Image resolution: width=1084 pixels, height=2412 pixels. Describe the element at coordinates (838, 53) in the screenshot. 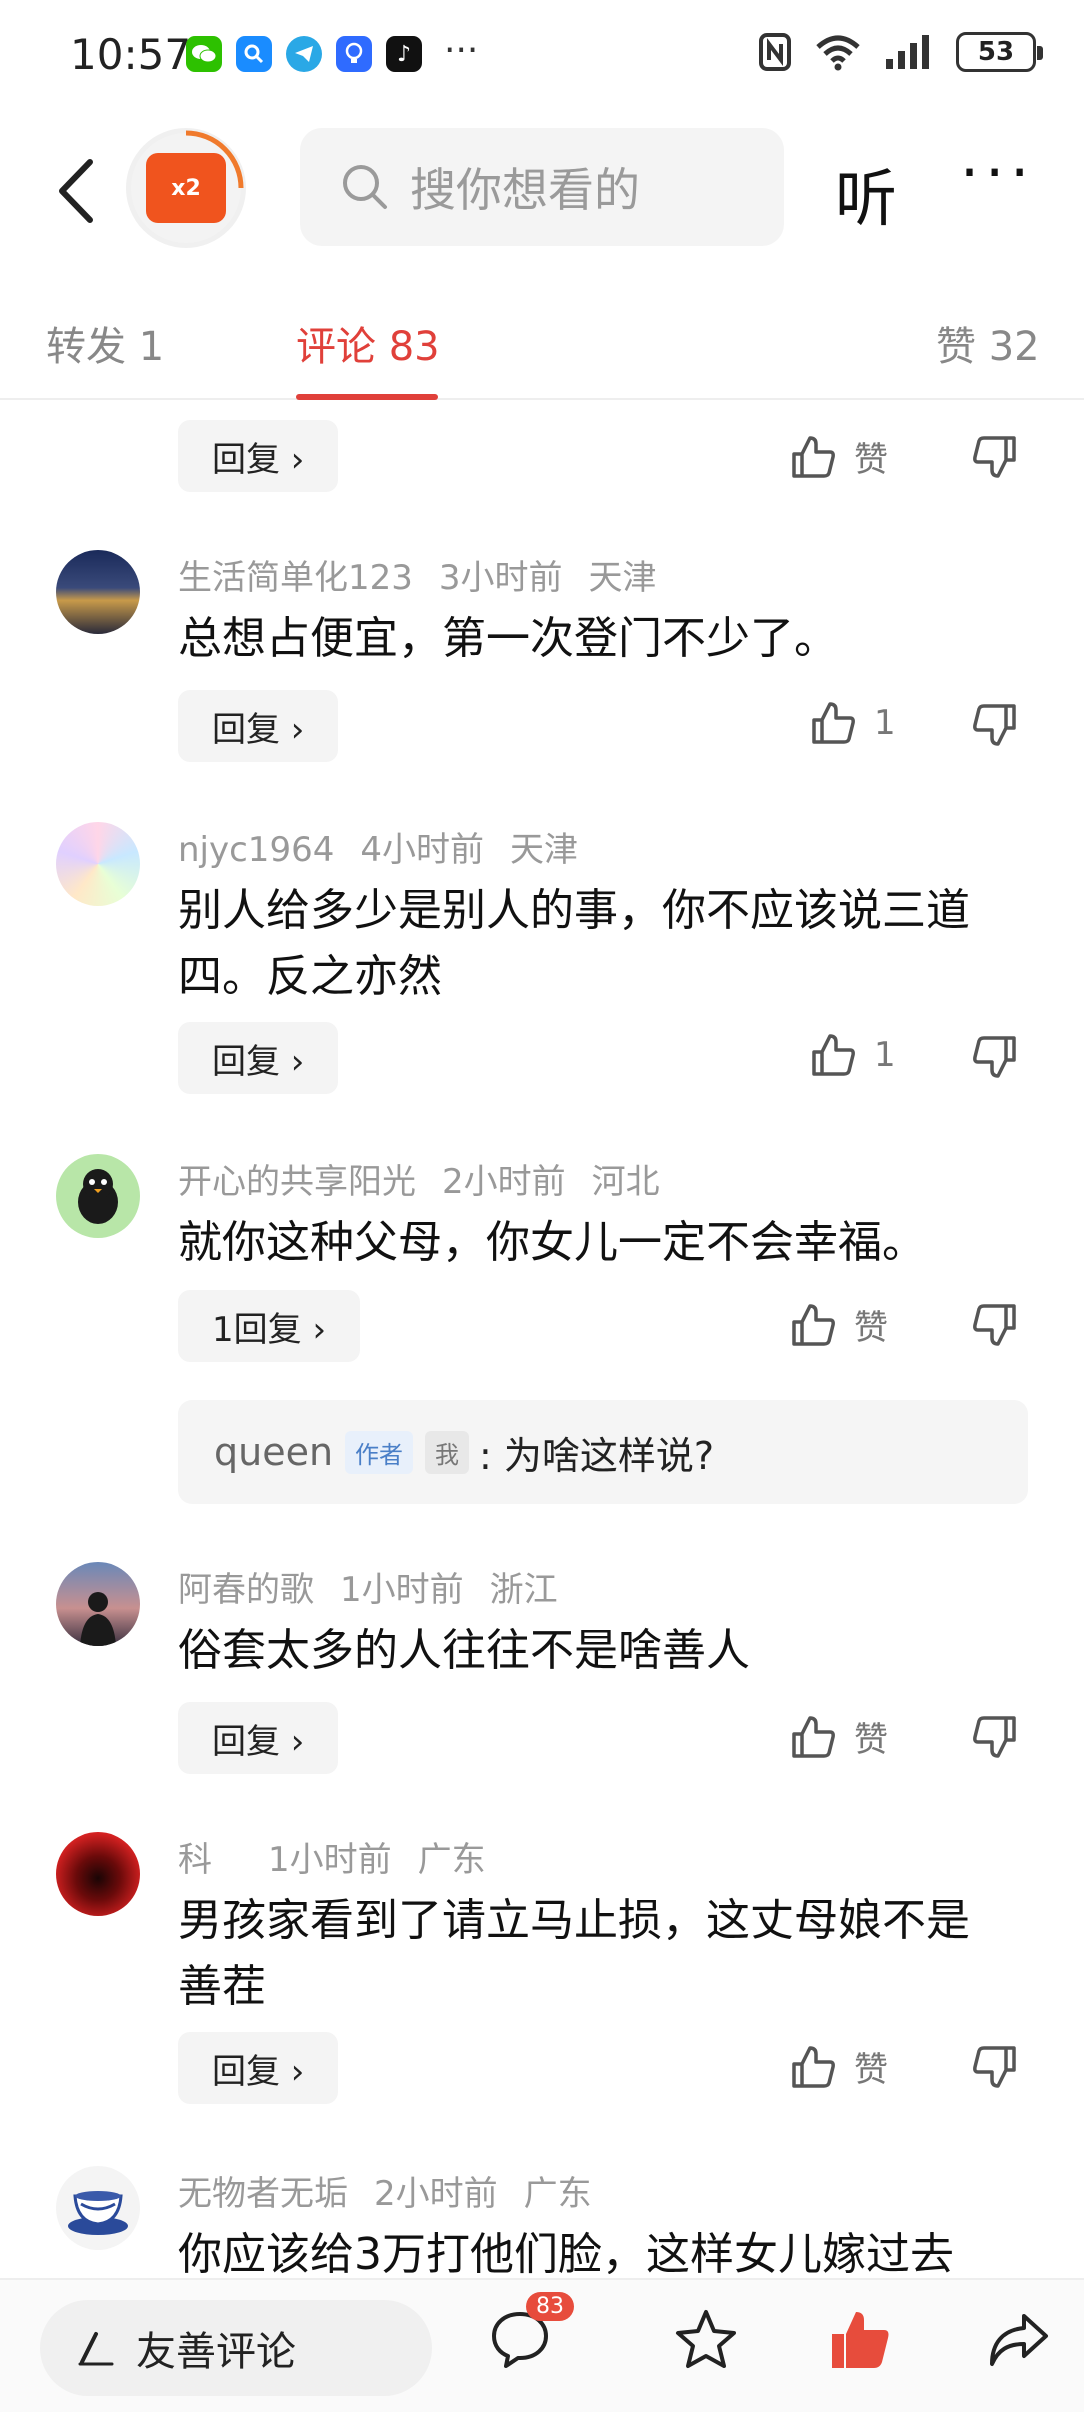

I see `wifi-icon` at that location.